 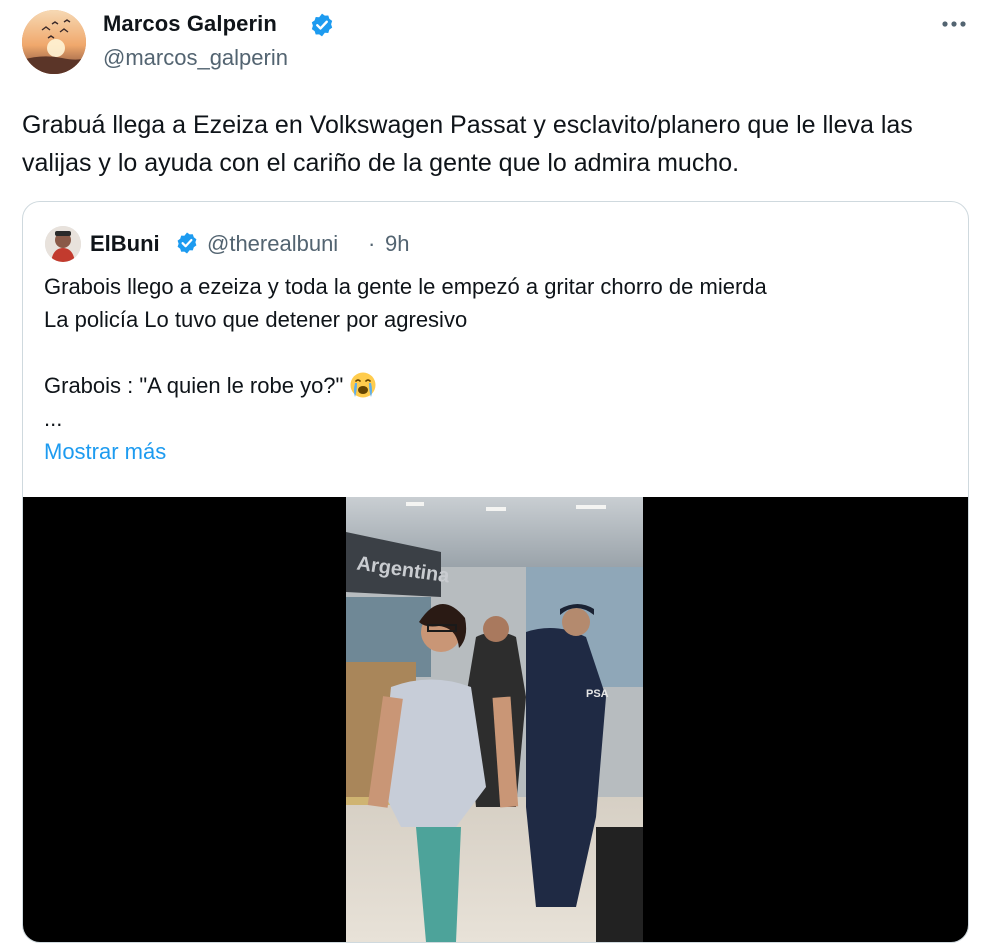 What do you see at coordinates (187, 243) in the screenshot?
I see `quoted-verified-badge-icon` at bounding box center [187, 243].